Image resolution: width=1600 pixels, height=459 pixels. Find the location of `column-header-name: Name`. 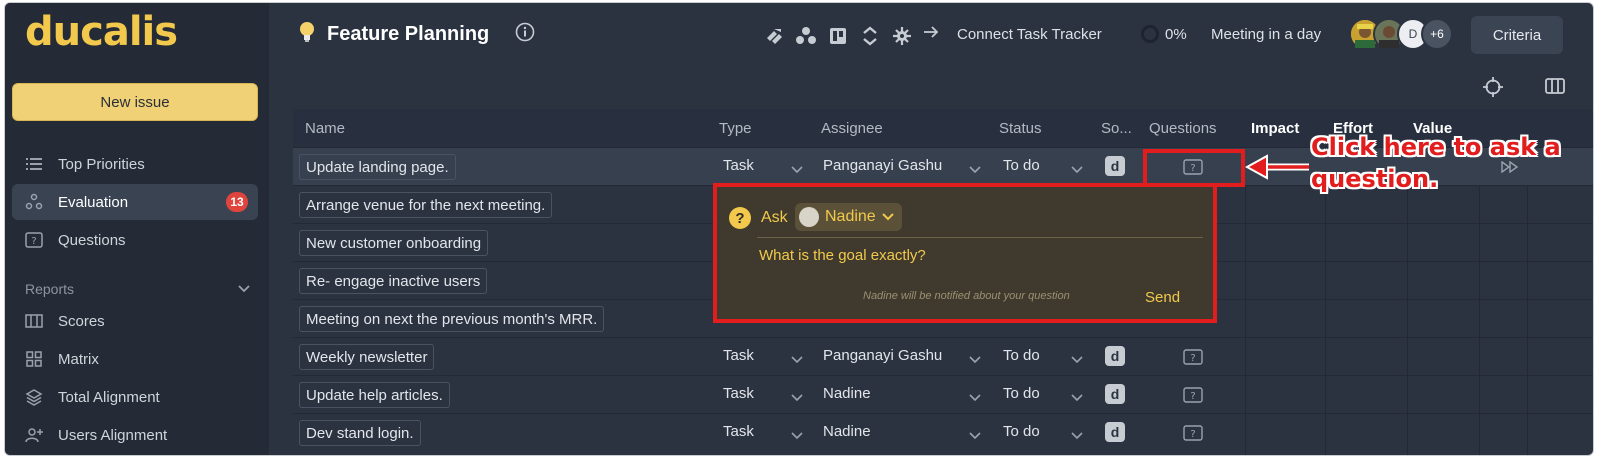

column-header-name: Name is located at coordinates (325, 128).